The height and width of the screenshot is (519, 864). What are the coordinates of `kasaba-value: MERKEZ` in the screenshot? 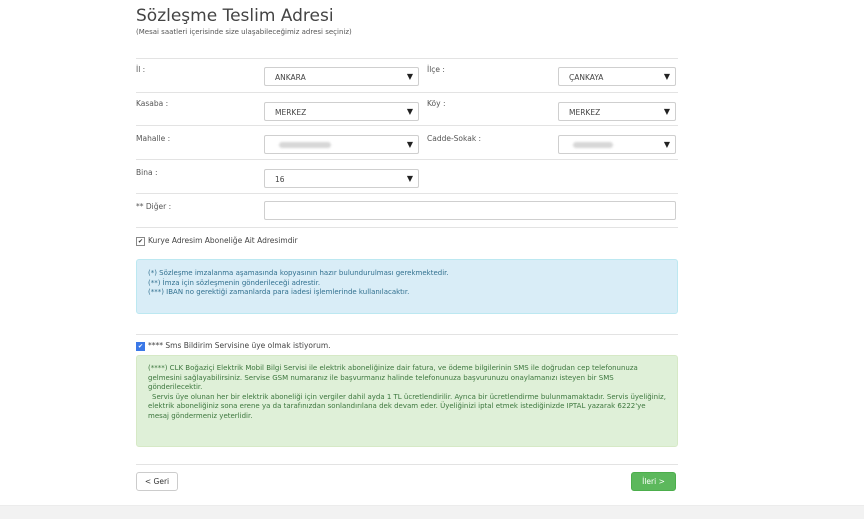 It's located at (291, 112).